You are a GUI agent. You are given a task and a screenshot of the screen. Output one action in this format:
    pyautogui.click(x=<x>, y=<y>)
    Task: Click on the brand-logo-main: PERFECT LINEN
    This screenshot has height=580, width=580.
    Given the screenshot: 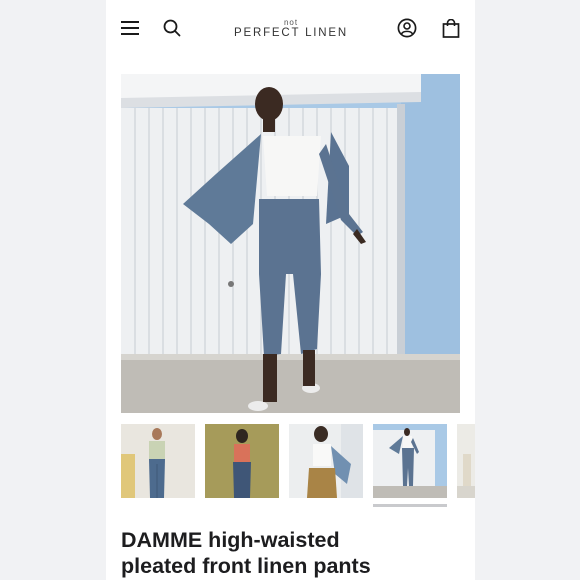 What is the action you would take?
    pyautogui.click(x=291, y=33)
    